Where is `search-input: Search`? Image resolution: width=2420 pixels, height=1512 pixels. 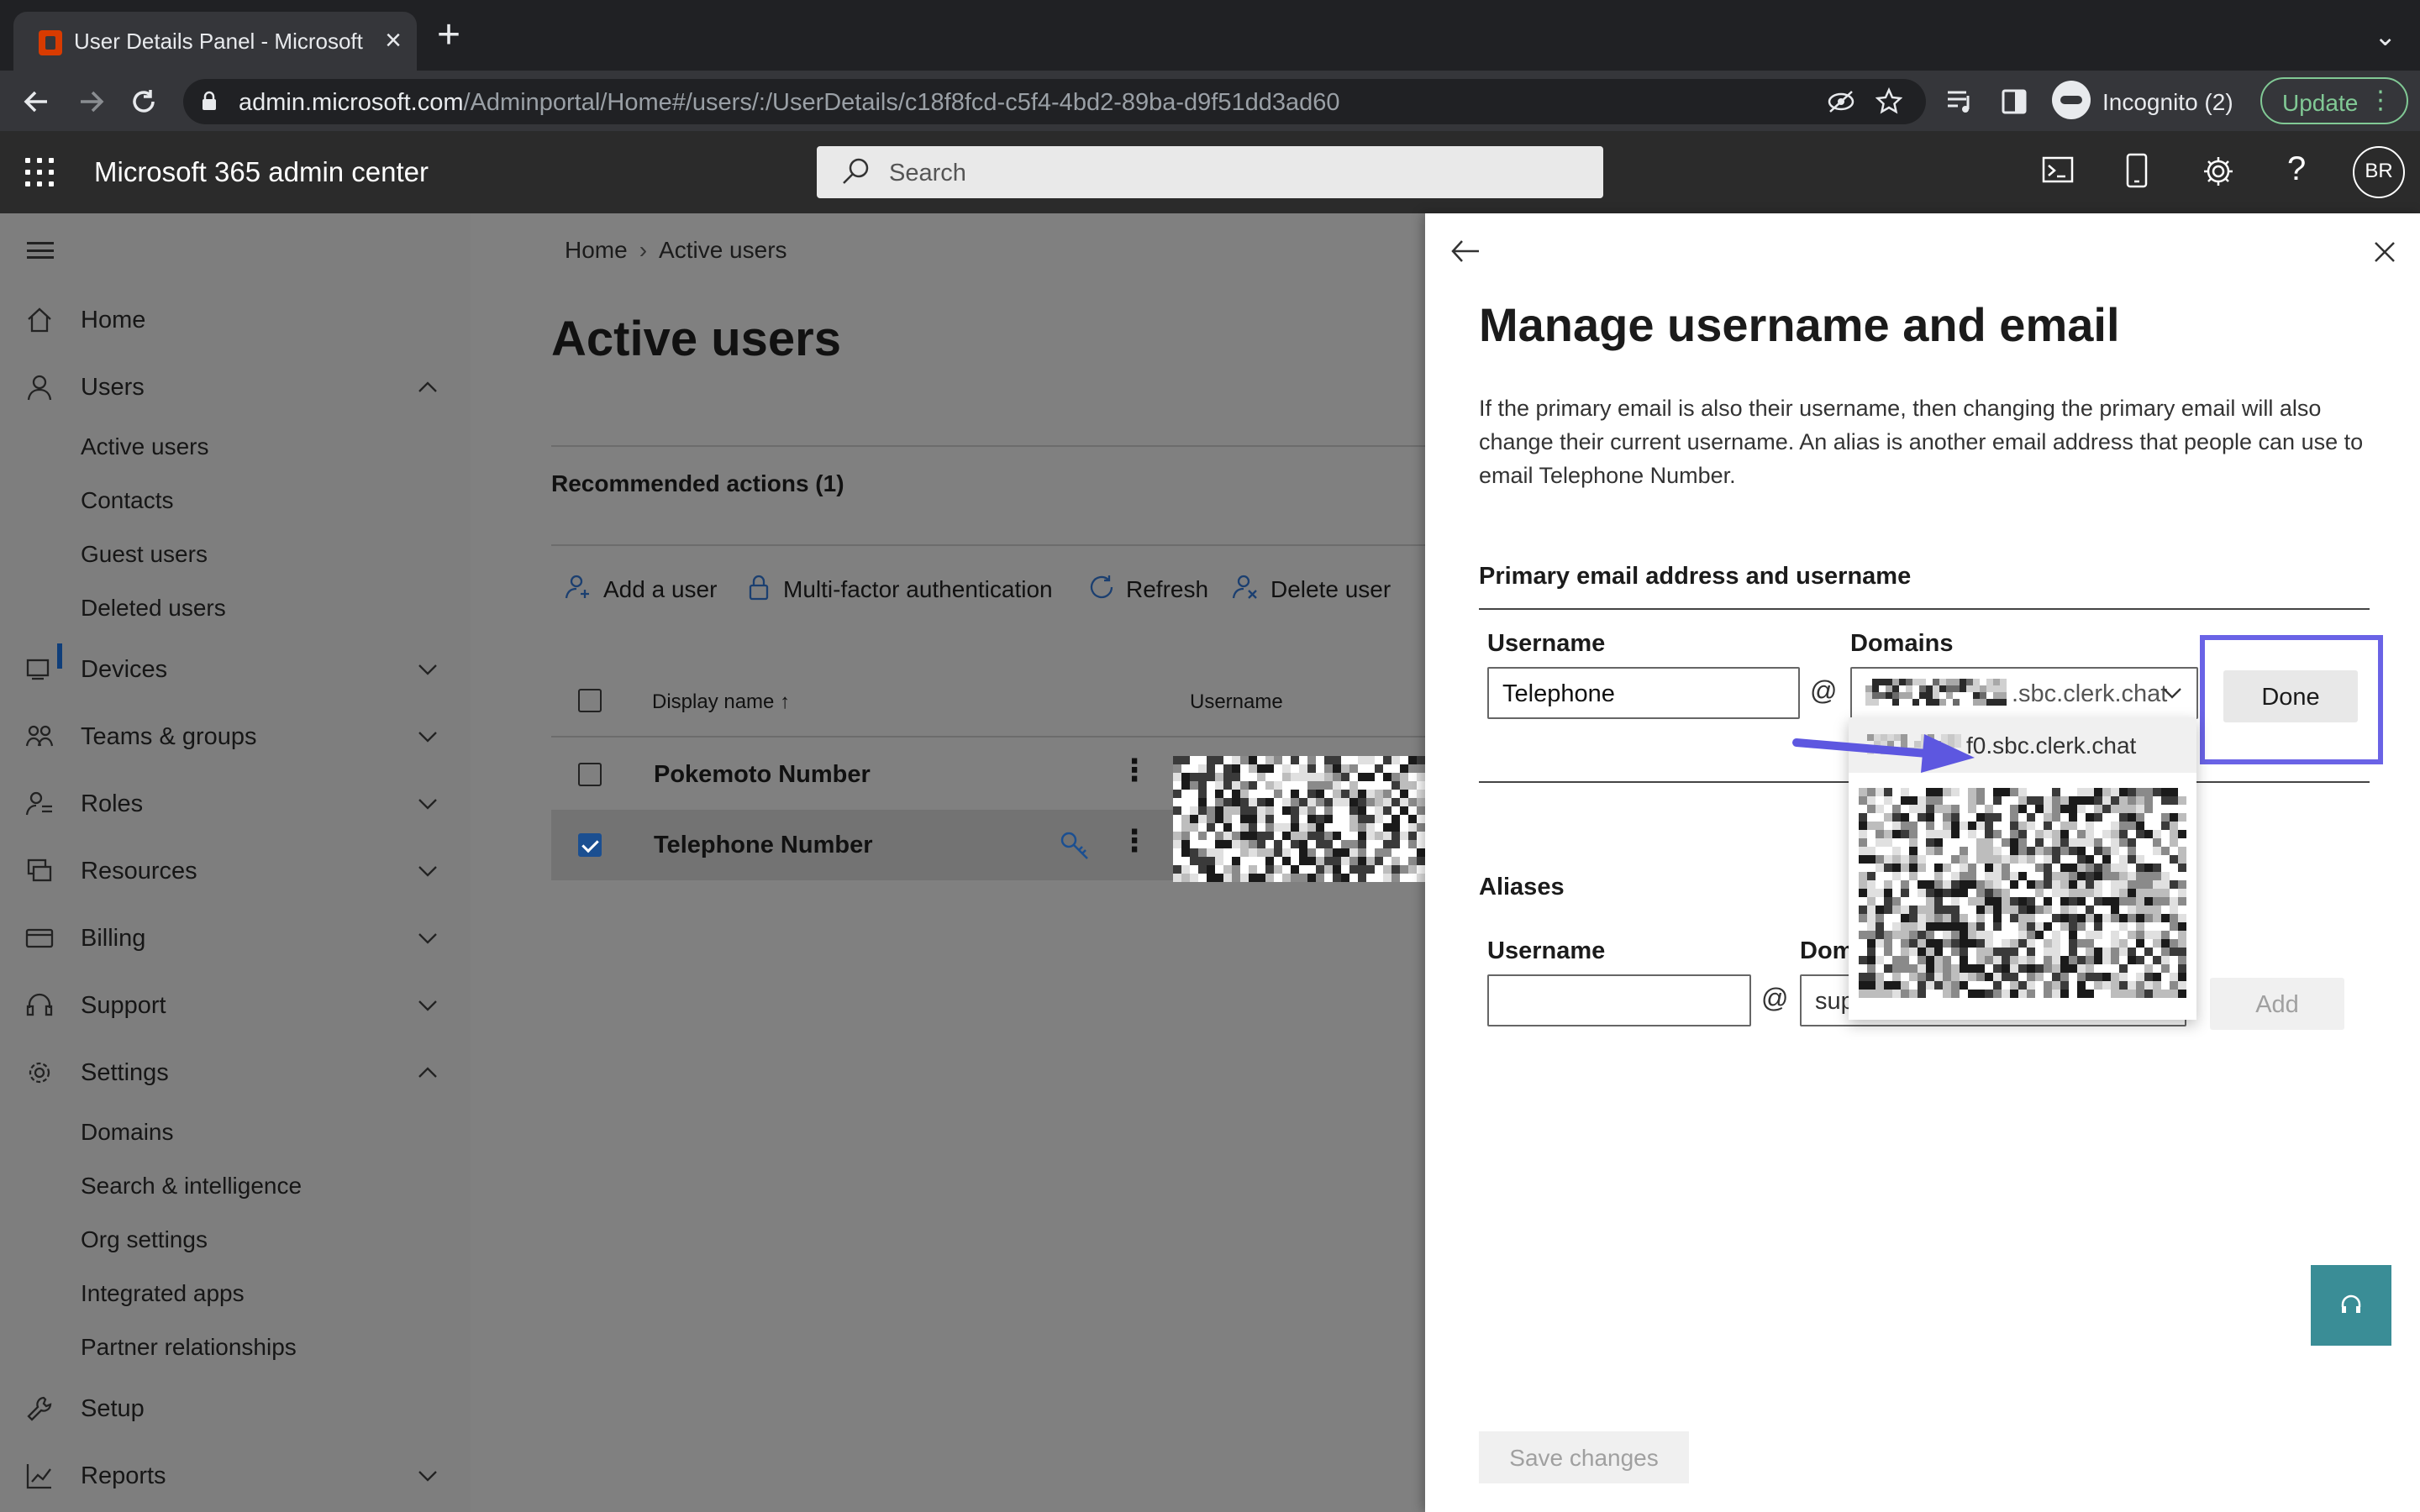
search-input: Search is located at coordinates (1210, 172).